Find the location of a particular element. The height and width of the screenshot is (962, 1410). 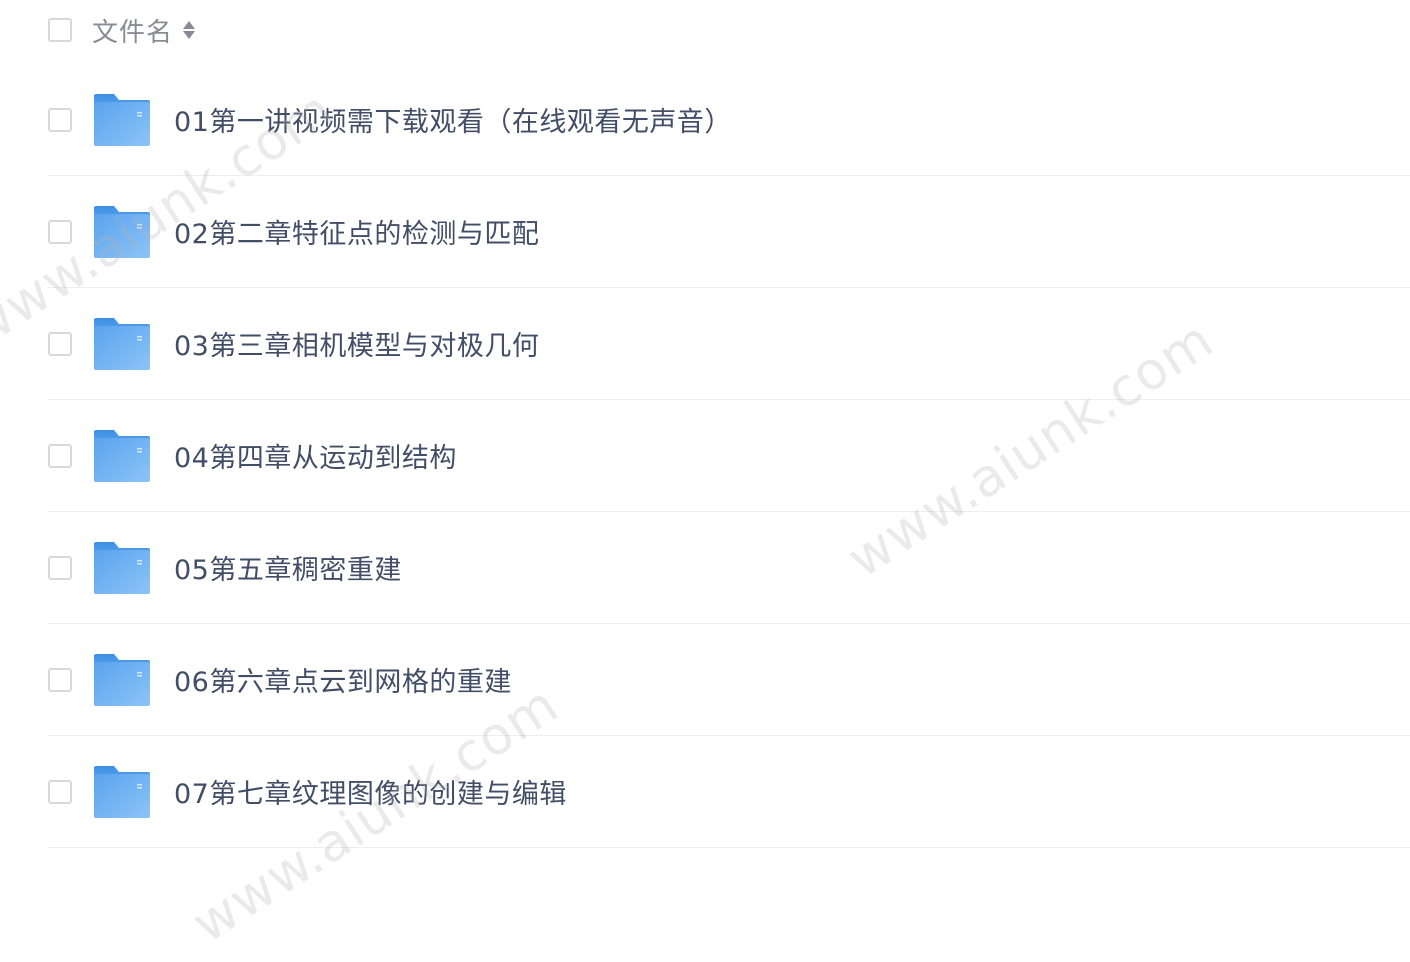

file-name: 04第四章从运动到结构 is located at coordinates (315, 455).